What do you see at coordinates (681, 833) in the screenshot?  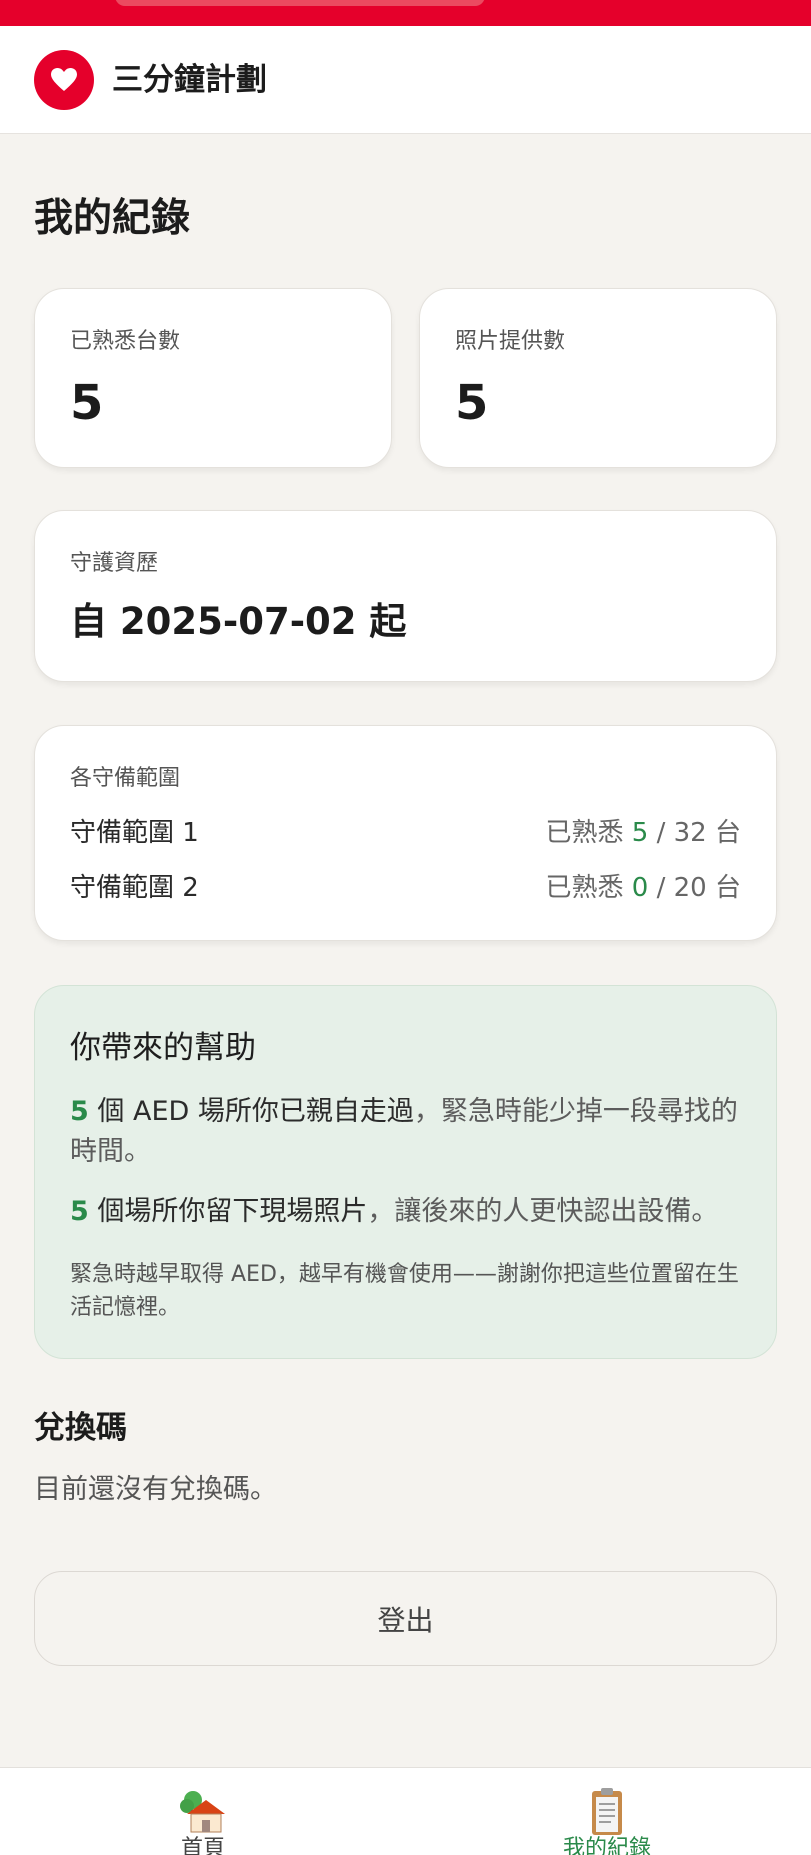 I see `zone-total: / 32` at bounding box center [681, 833].